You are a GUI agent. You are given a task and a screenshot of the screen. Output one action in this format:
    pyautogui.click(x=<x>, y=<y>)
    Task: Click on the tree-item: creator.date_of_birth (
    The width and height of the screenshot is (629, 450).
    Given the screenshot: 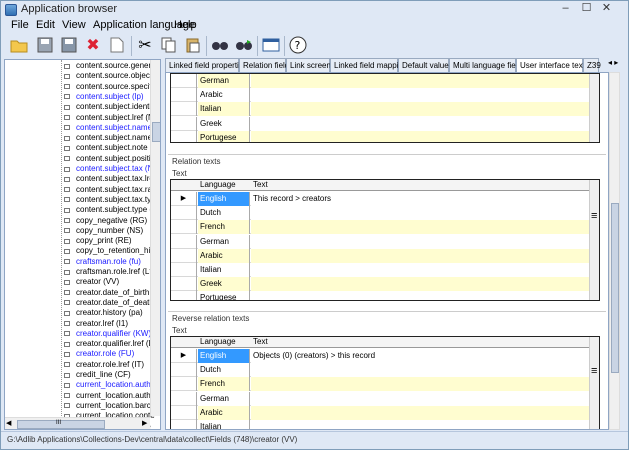 What is the action you would take?
    pyautogui.click(x=109, y=293)
    